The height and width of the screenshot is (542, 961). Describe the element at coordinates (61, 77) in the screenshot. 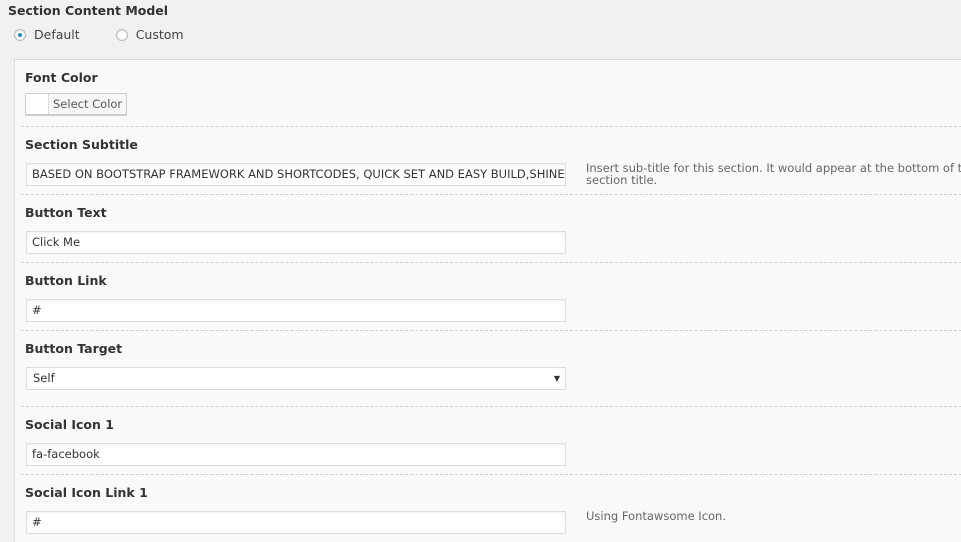

I see `font-color-label: Font Color` at that location.